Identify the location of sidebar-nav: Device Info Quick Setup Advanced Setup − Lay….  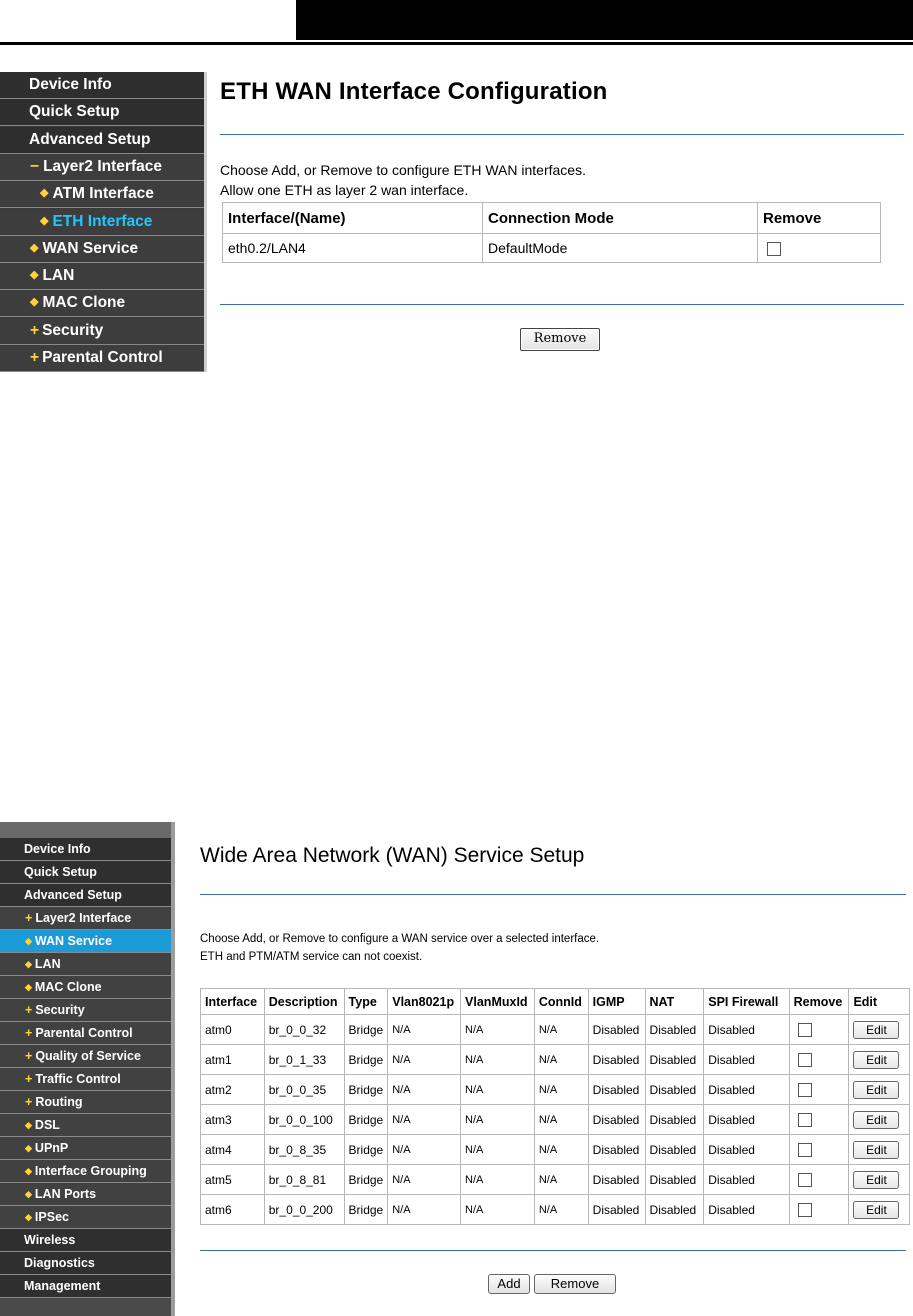
(103, 222).